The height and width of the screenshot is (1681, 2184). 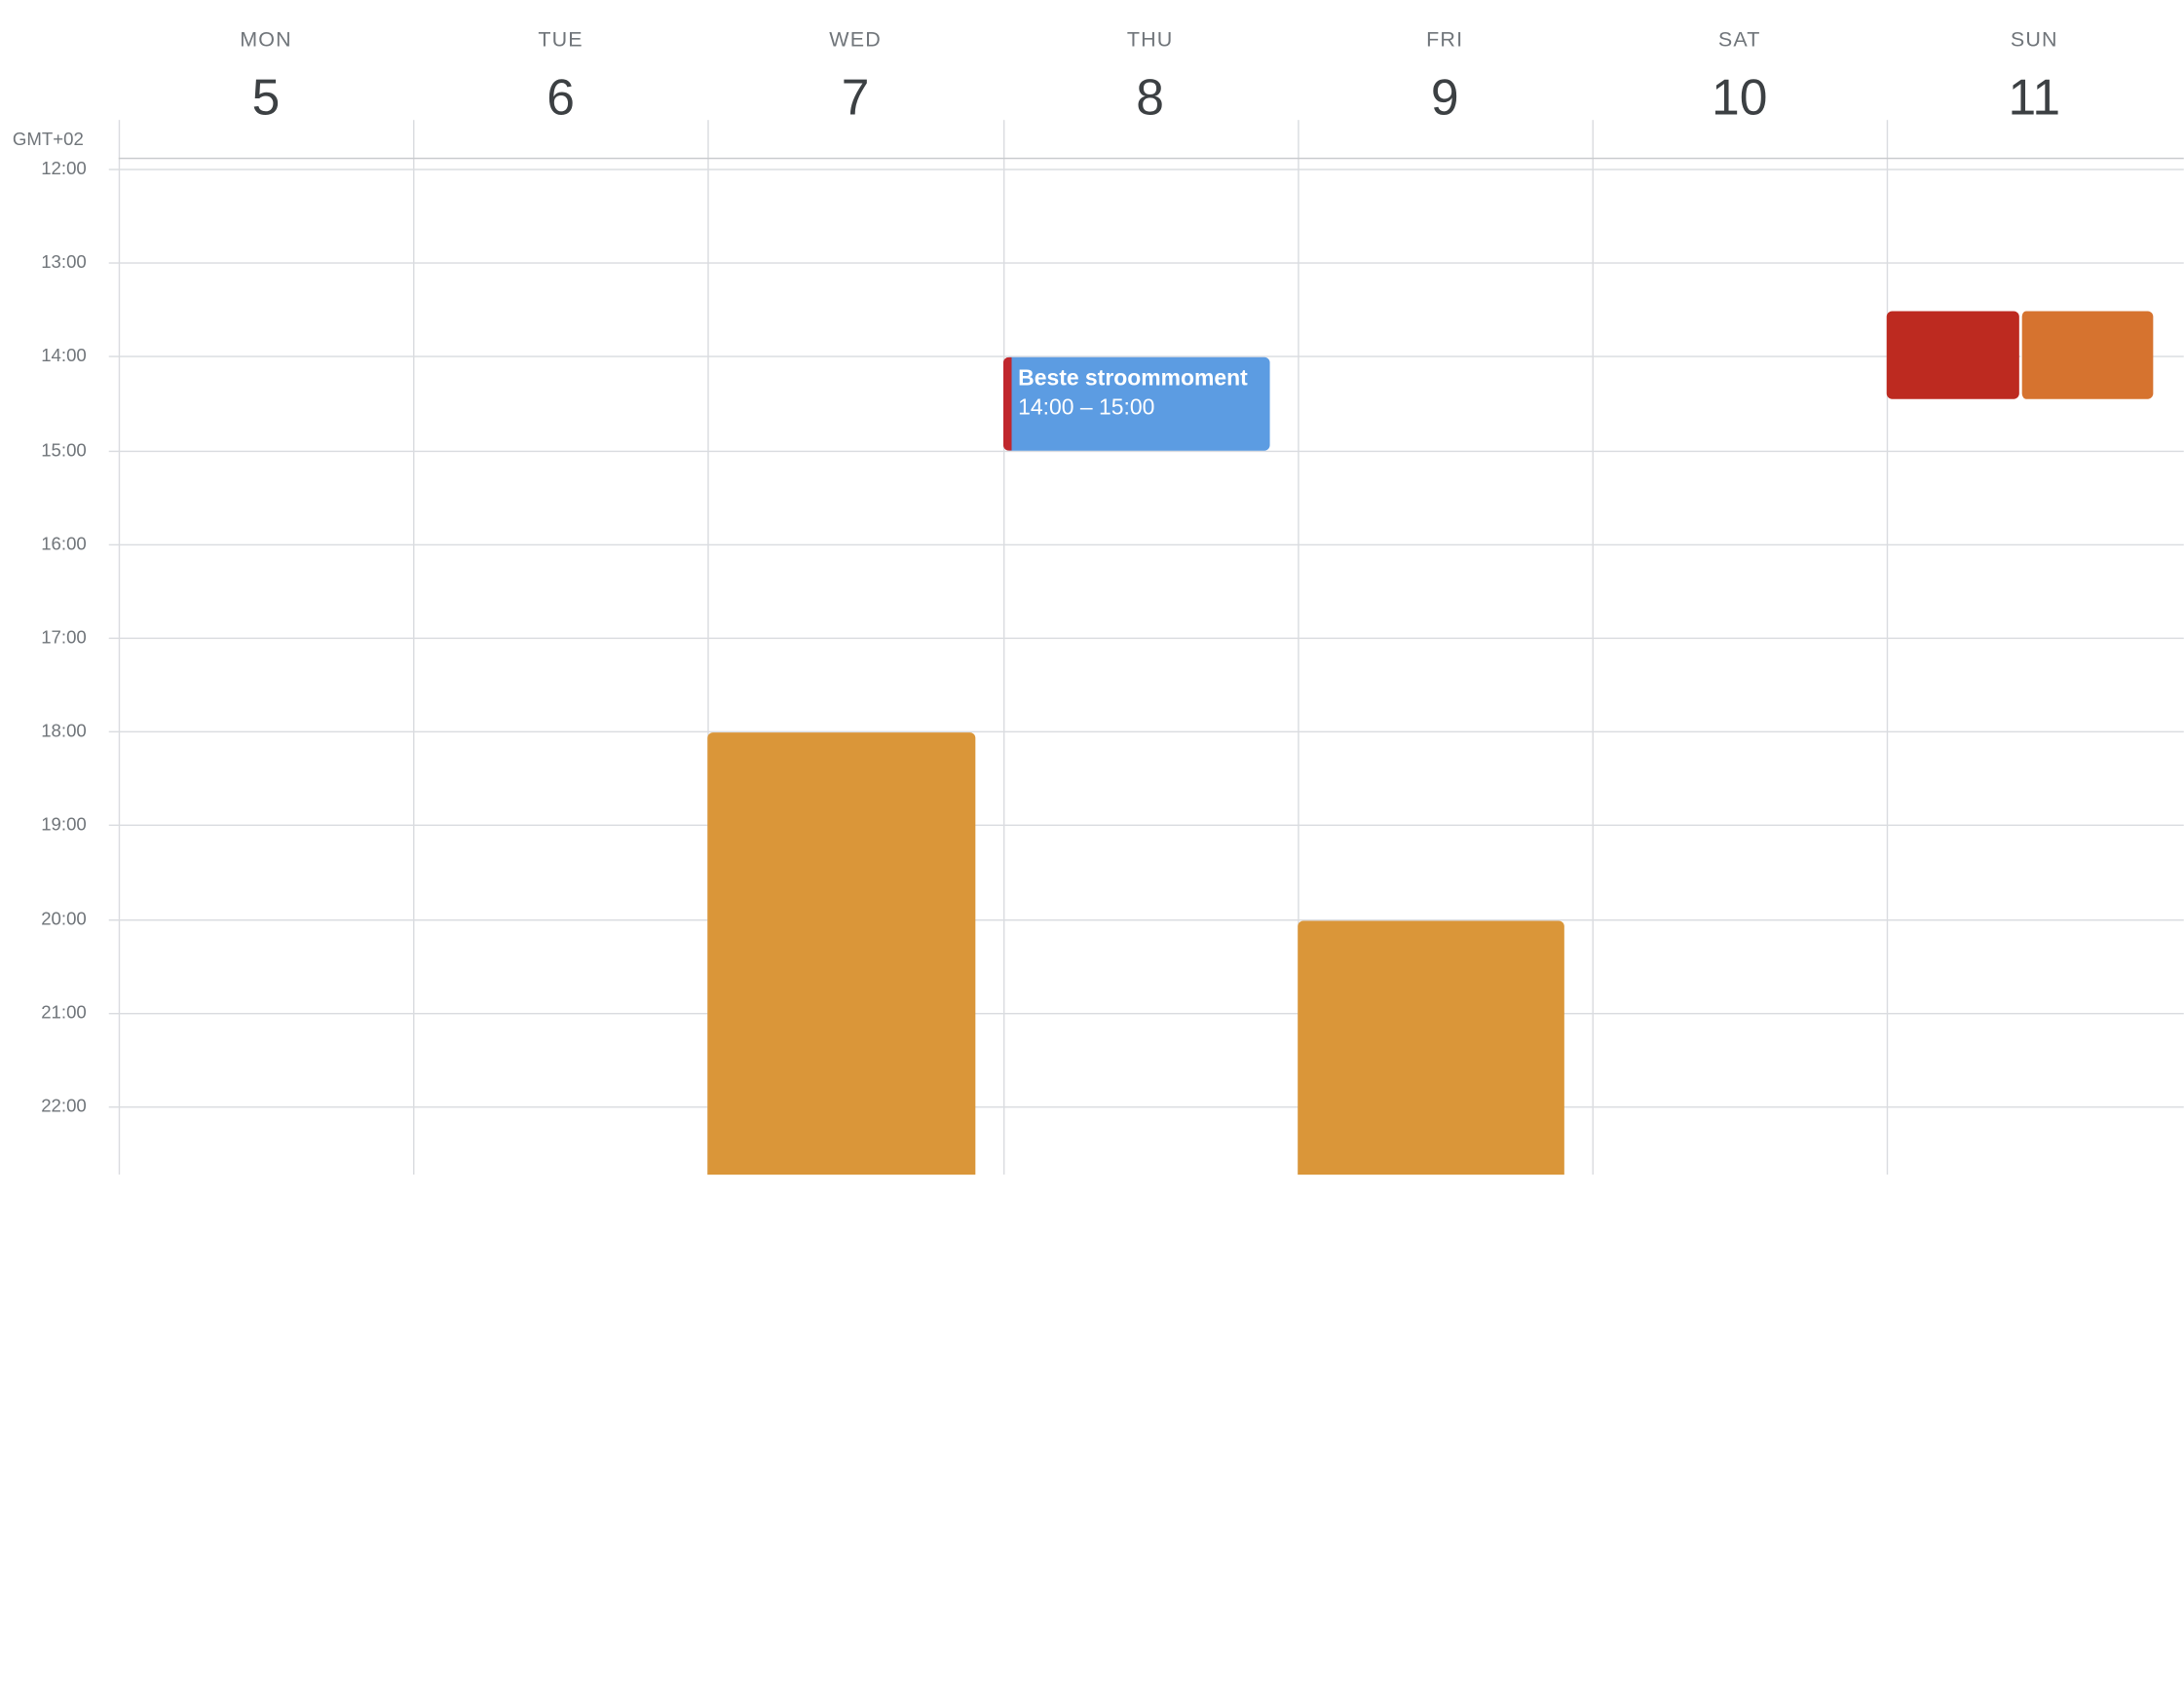 I want to click on event-sun-red, so click(x=1953, y=355).